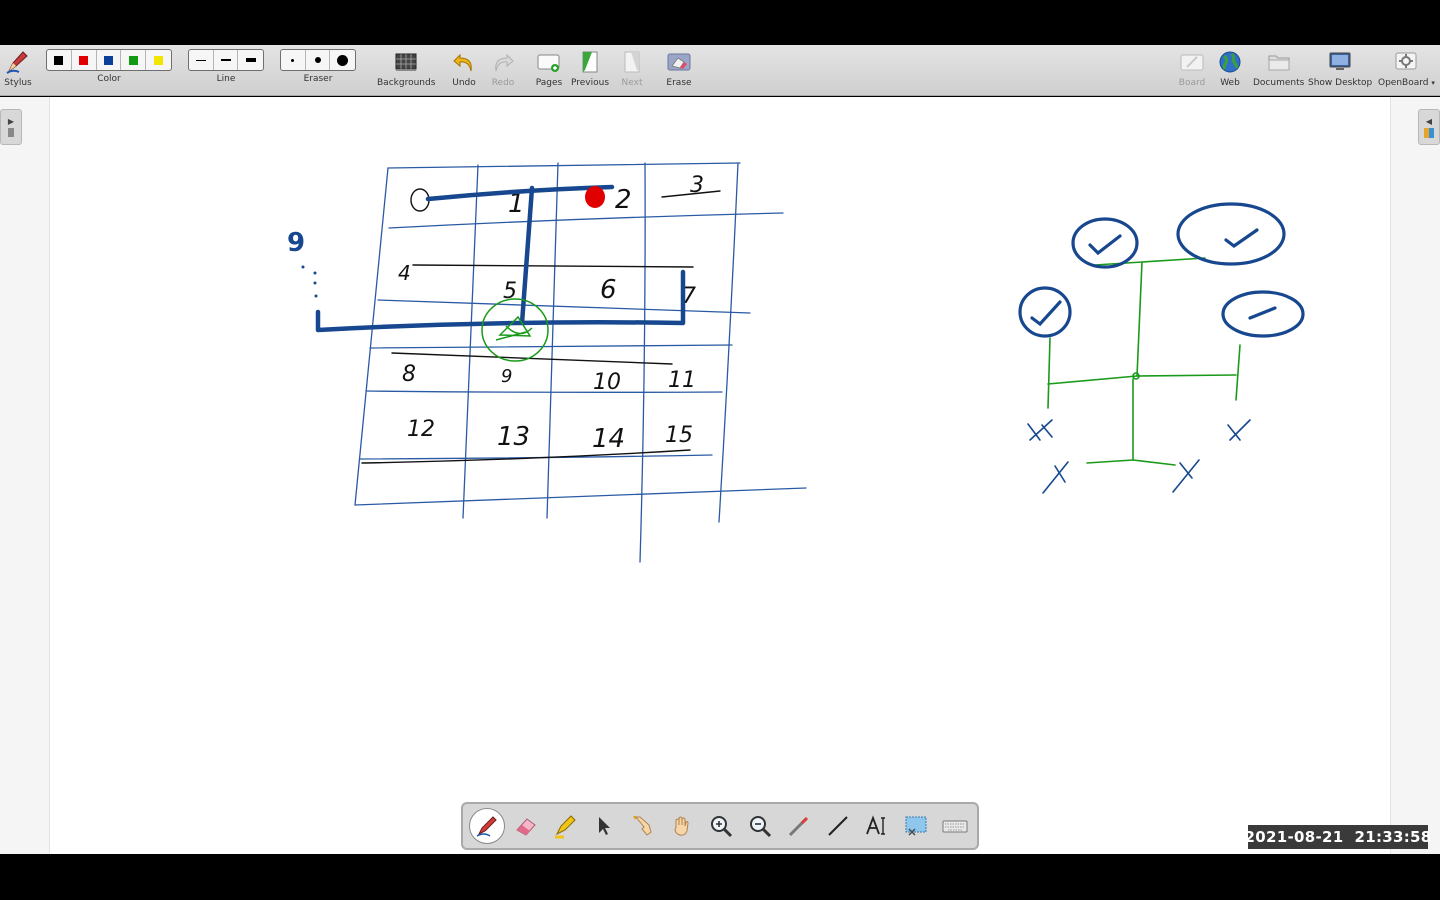 The width and height of the screenshot is (1440, 900). Describe the element at coordinates (1230, 83) in the screenshot. I see `web-label: Web` at that location.